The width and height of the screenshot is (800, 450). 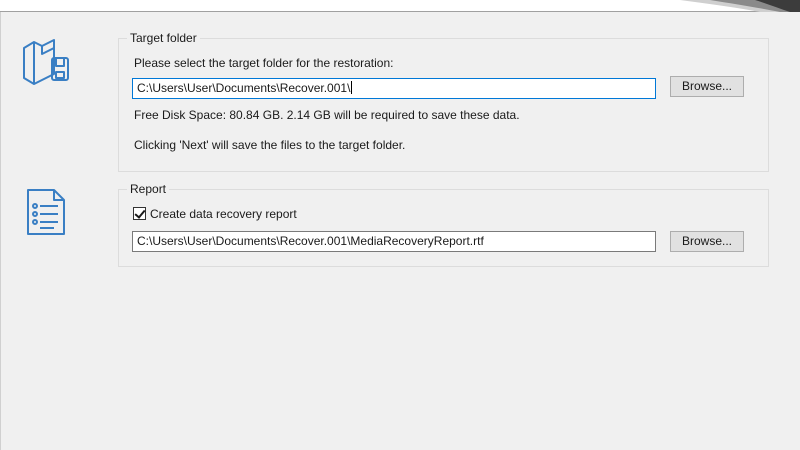 I want to click on window-left-edge, so click(x=0, y=231).